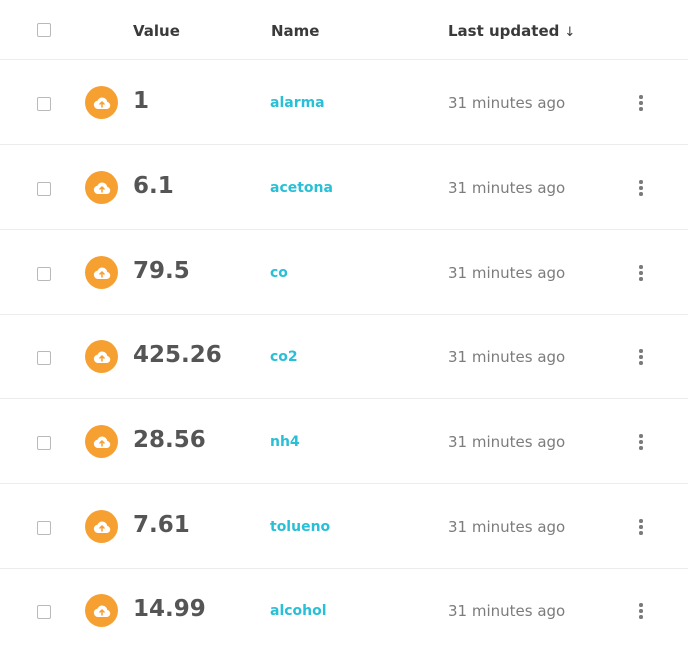 The image size is (688, 652). I want to click on variable-name-link: alarma, so click(297, 103).